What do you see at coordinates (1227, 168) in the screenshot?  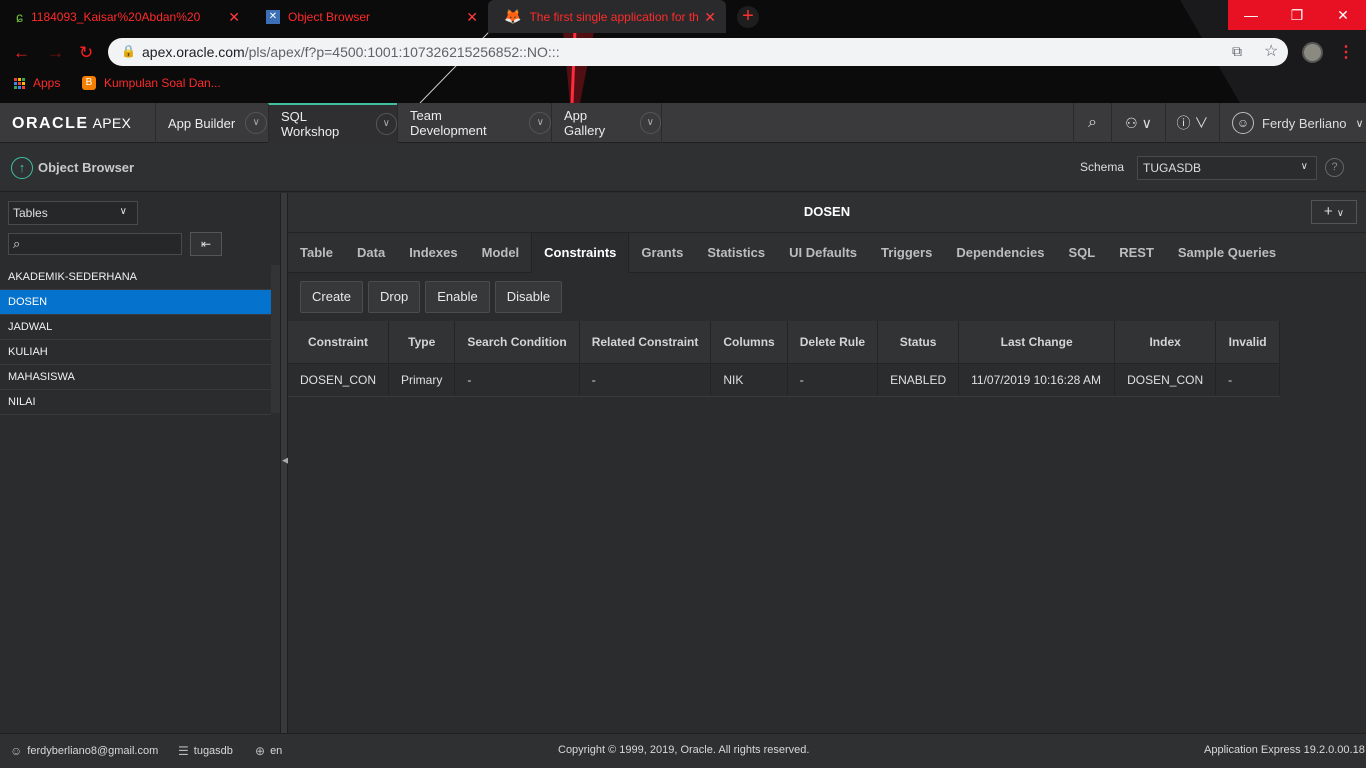 I see `schema-select: TUGASDB ∨` at bounding box center [1227, 168].